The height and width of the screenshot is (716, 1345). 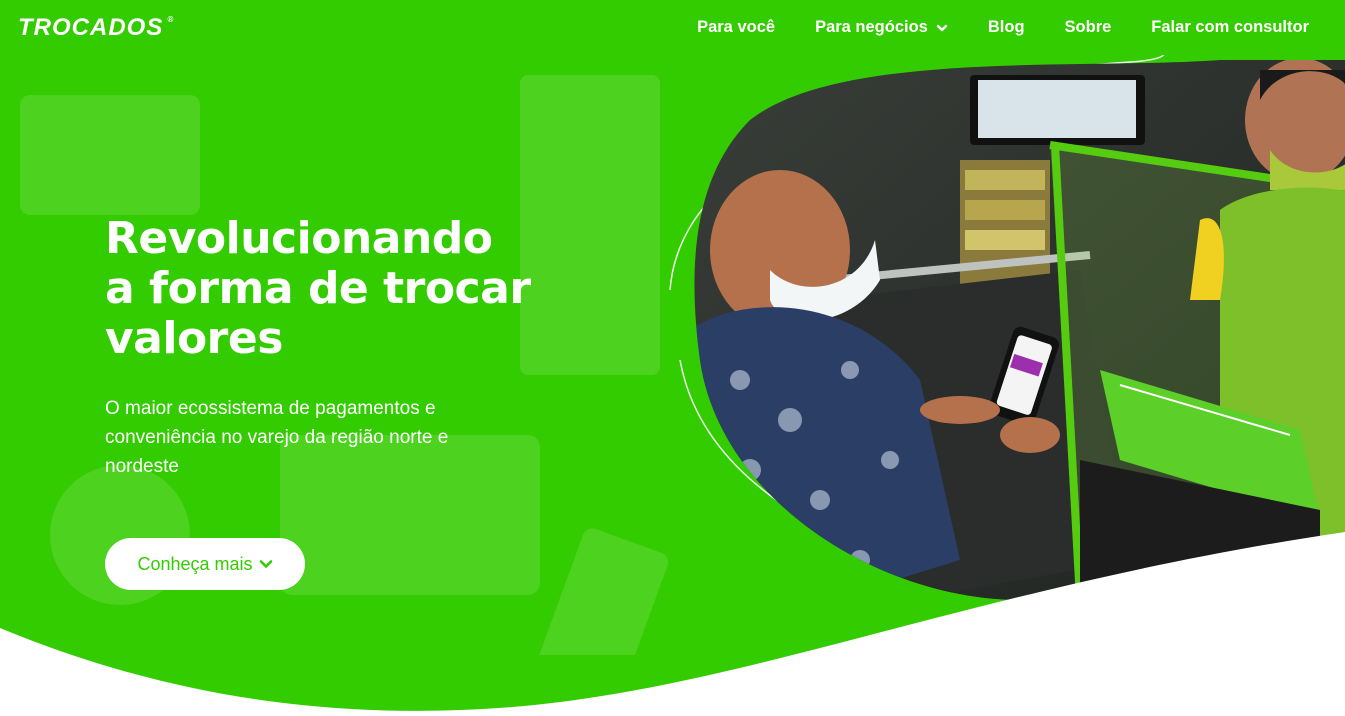 What do you see at coordinates (91, 27) in the screenshot?
I see `logo-text: TROCADOS` at bounding box center [91, 27].